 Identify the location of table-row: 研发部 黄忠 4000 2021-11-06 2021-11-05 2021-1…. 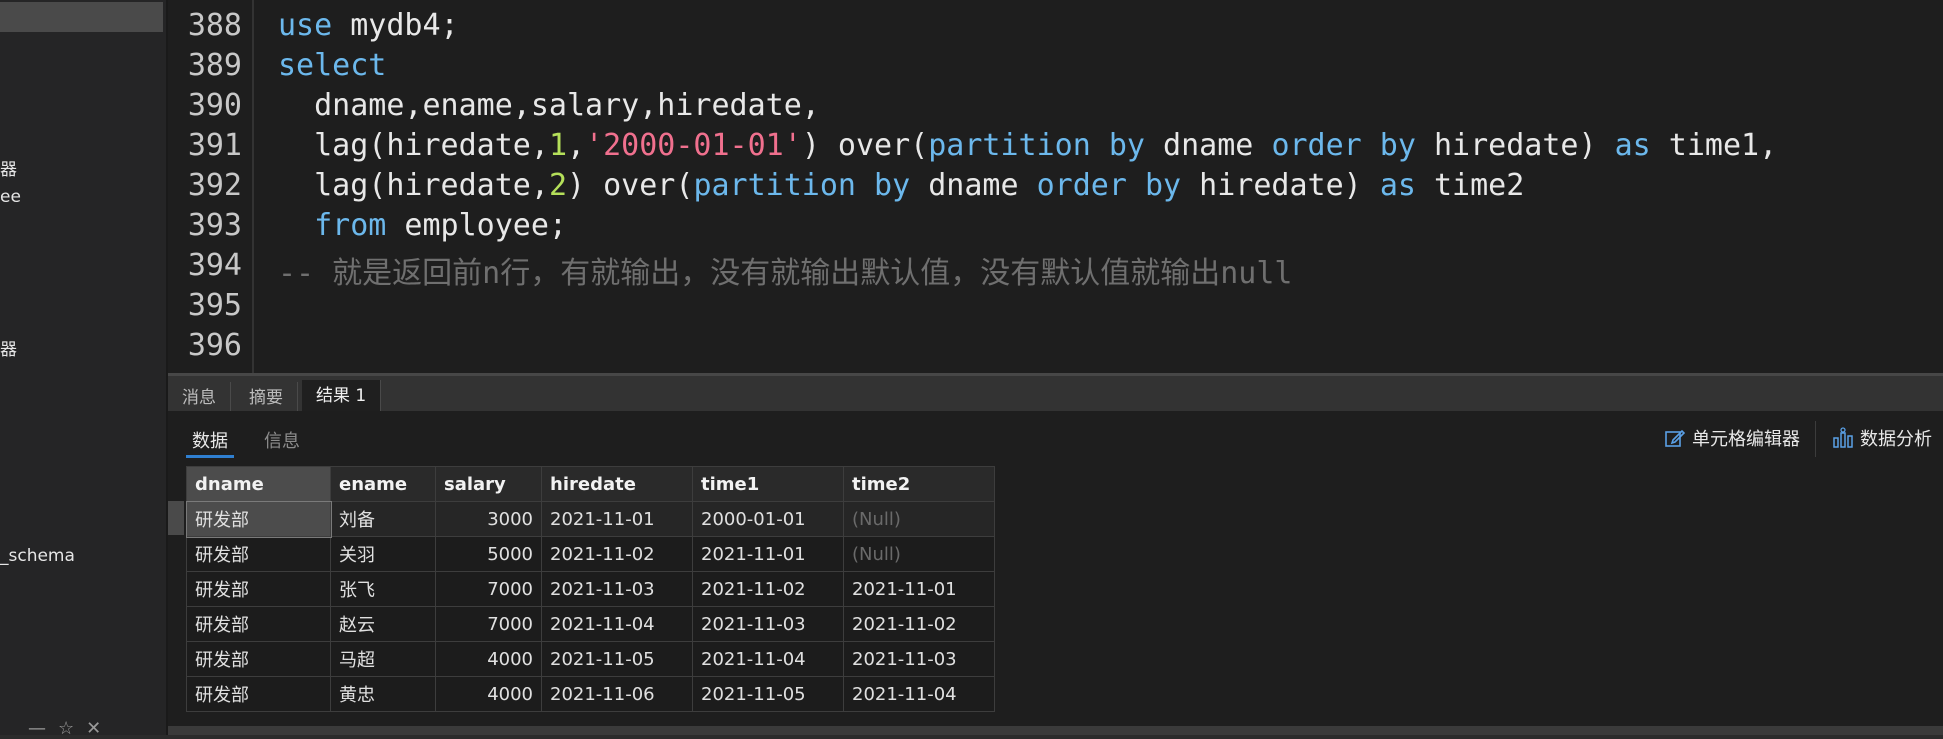
(590, 694).